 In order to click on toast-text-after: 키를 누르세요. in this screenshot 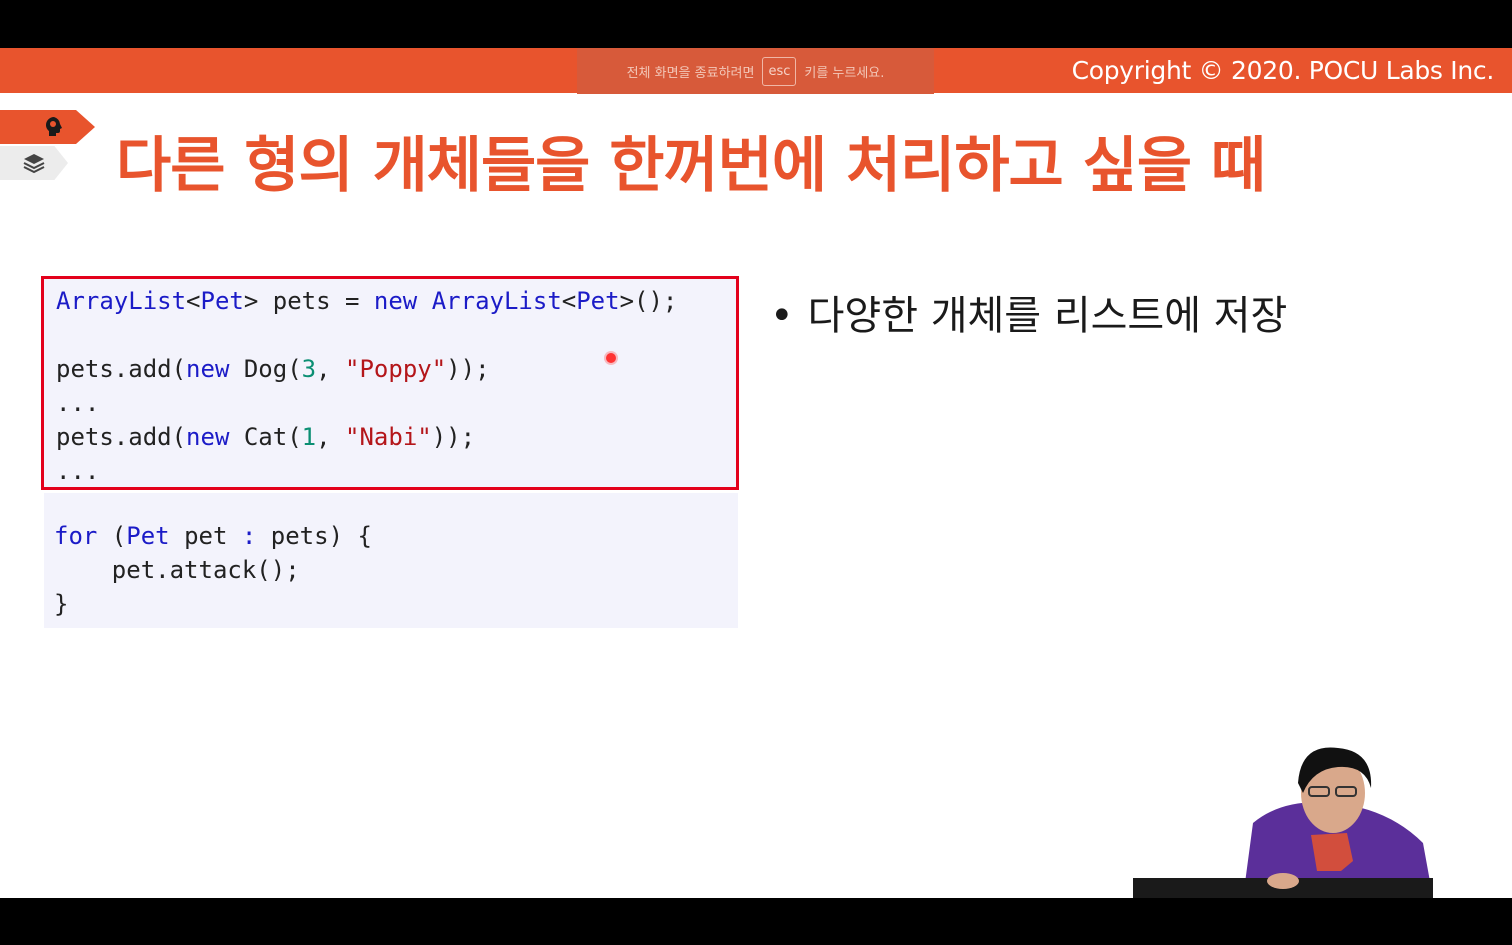, I will do `click(844, 73)`.